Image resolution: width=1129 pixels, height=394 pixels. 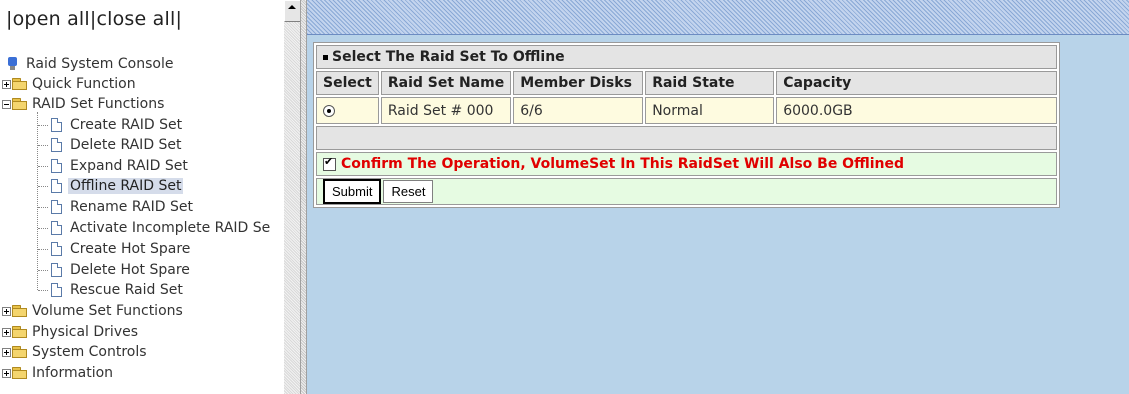 What do you see at coordinates (578, 110) in the screenshot?
I see `member-disks: 6/6` at bounding box center [578, 110].